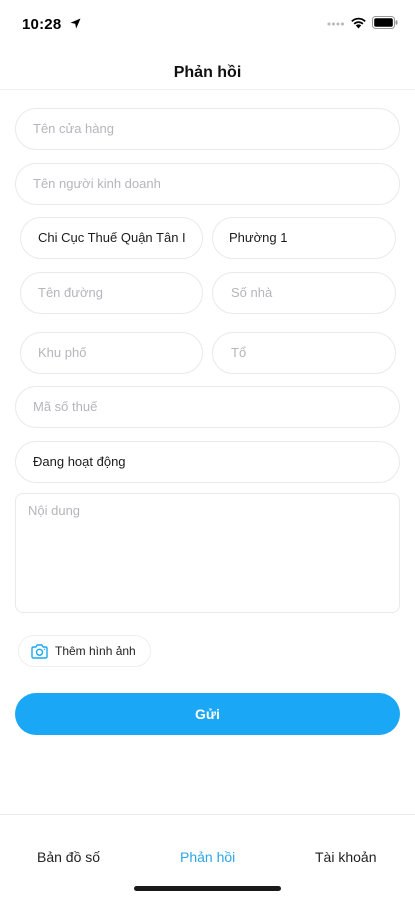 This screenshot has height=900, width=415. What do you see at coordinates (39, 651) in the screenshot?
I see `camera-icon` at bounding box center [39, 651].